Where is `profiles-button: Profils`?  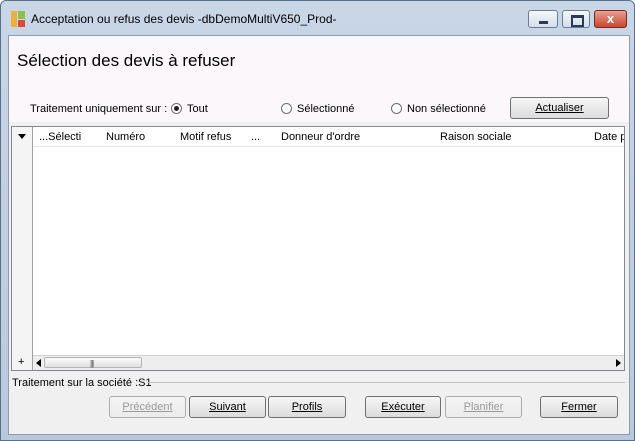 profiles-button: Profils is located at coordinates (307, 407).